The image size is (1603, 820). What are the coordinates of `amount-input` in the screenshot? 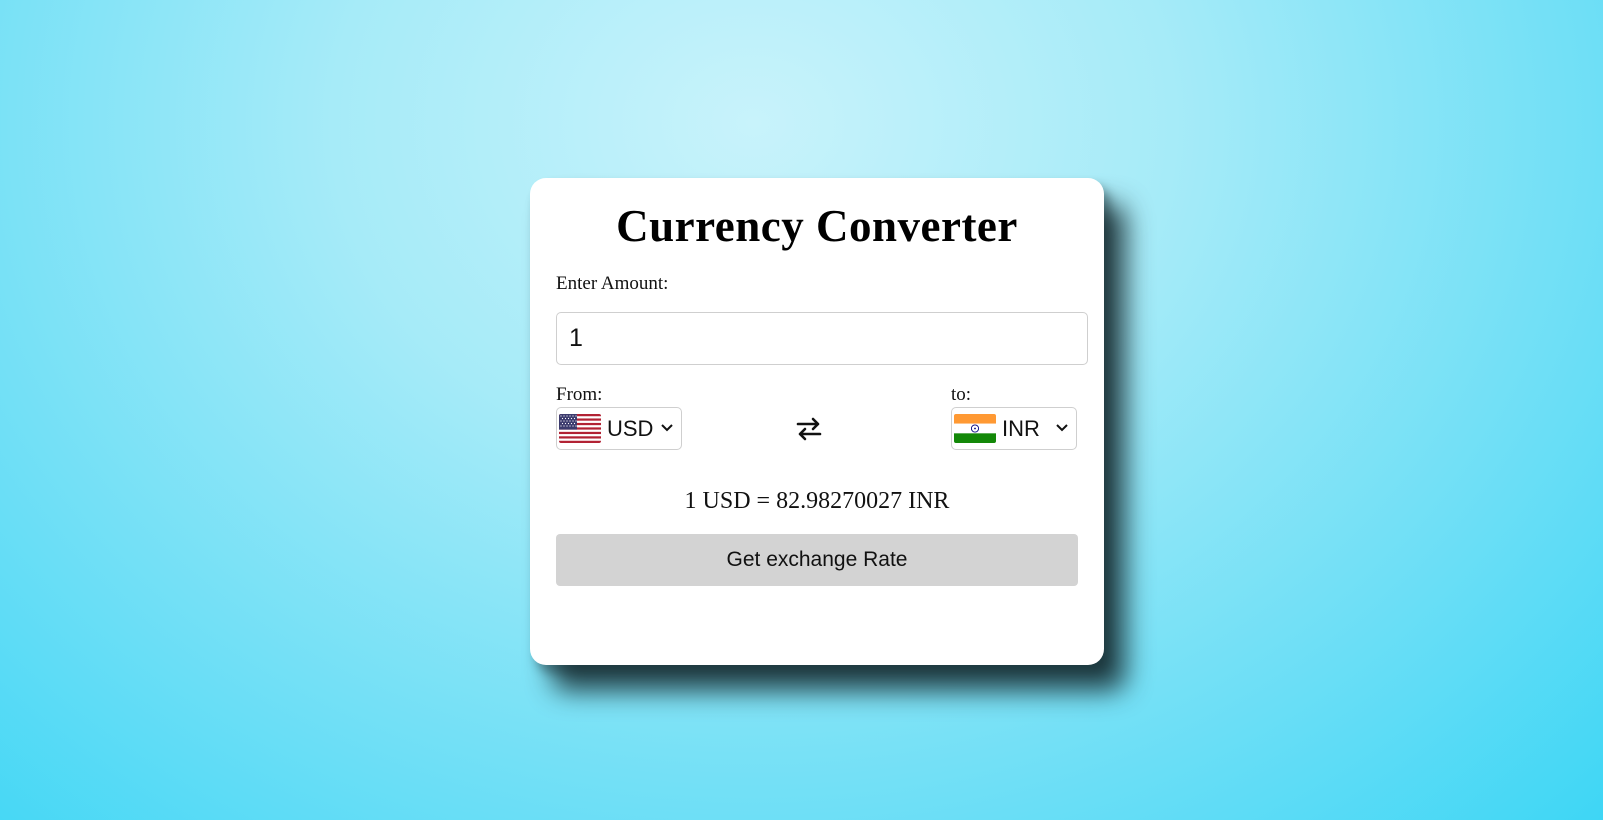 It's located at (822, 338).